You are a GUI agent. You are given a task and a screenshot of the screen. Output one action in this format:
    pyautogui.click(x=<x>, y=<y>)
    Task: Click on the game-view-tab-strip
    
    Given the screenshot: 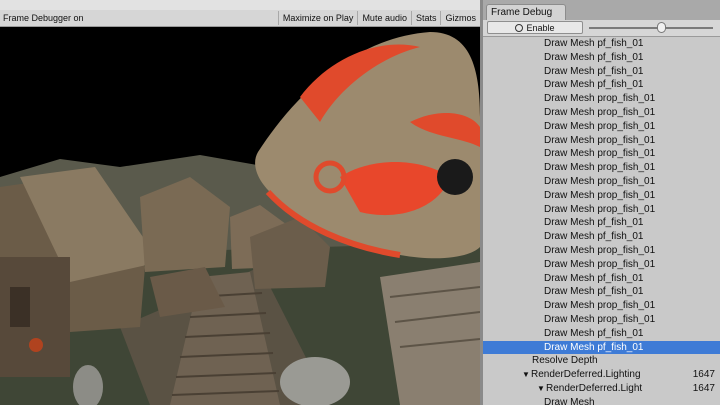 What is the action you would take?
    pyautogui.click(x=240, y=5)
    